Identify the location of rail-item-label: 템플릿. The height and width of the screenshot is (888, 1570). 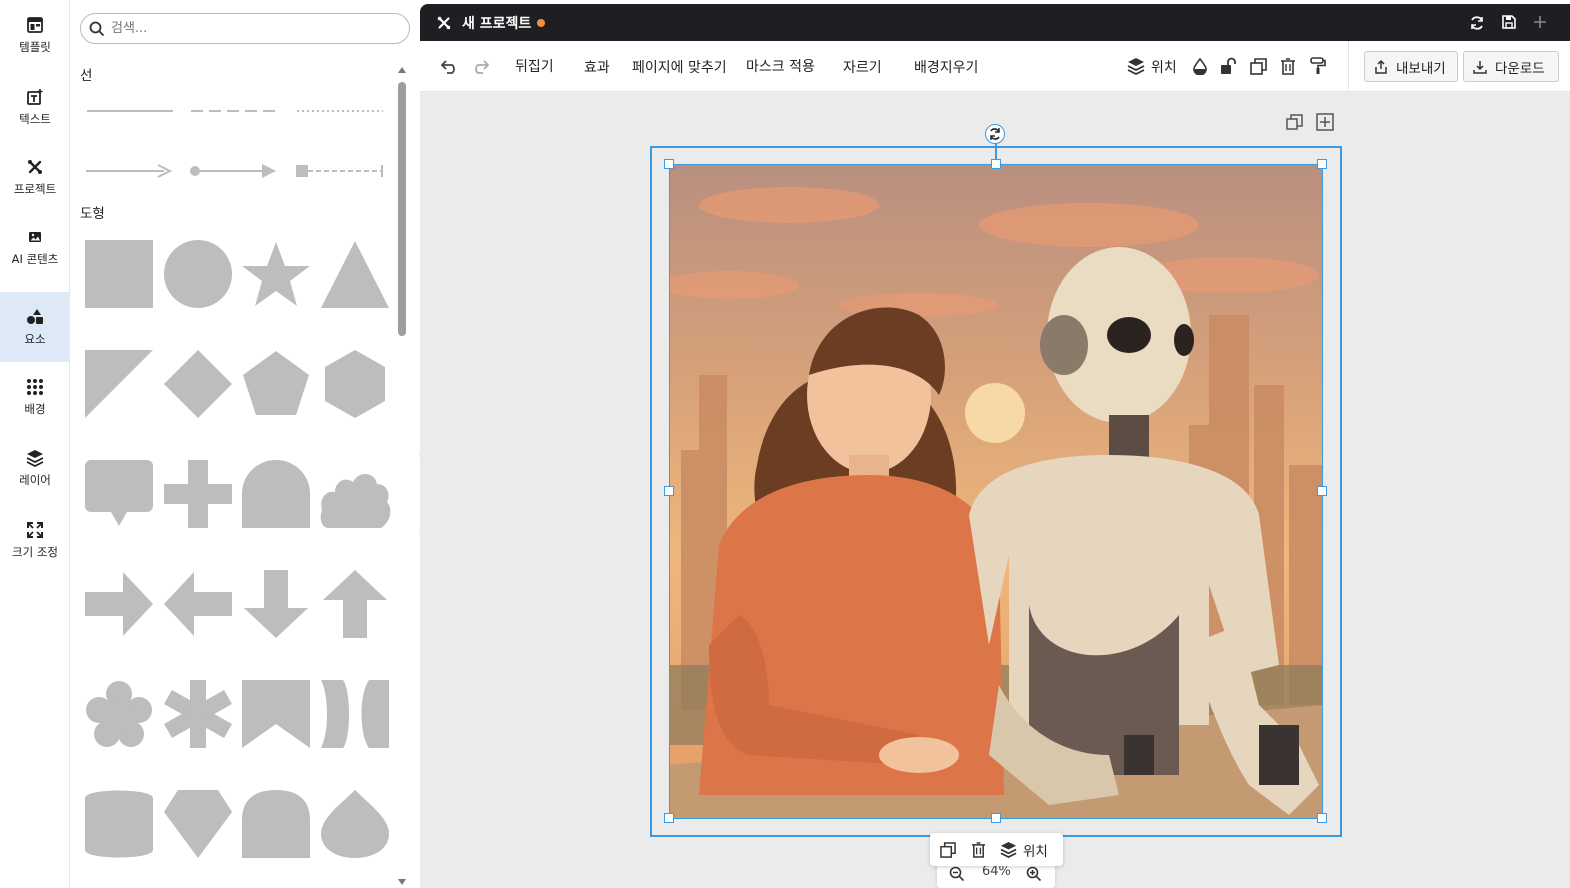
(35, 46).